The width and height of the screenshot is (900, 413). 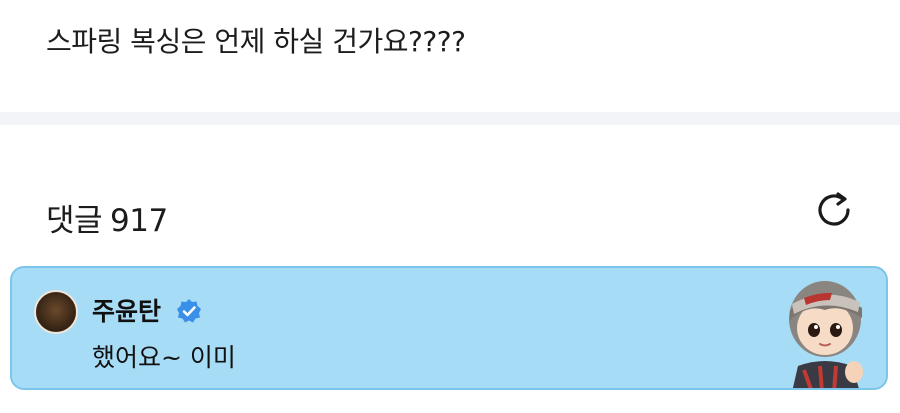 I want to click on avatar, so click(x=56, y=312).